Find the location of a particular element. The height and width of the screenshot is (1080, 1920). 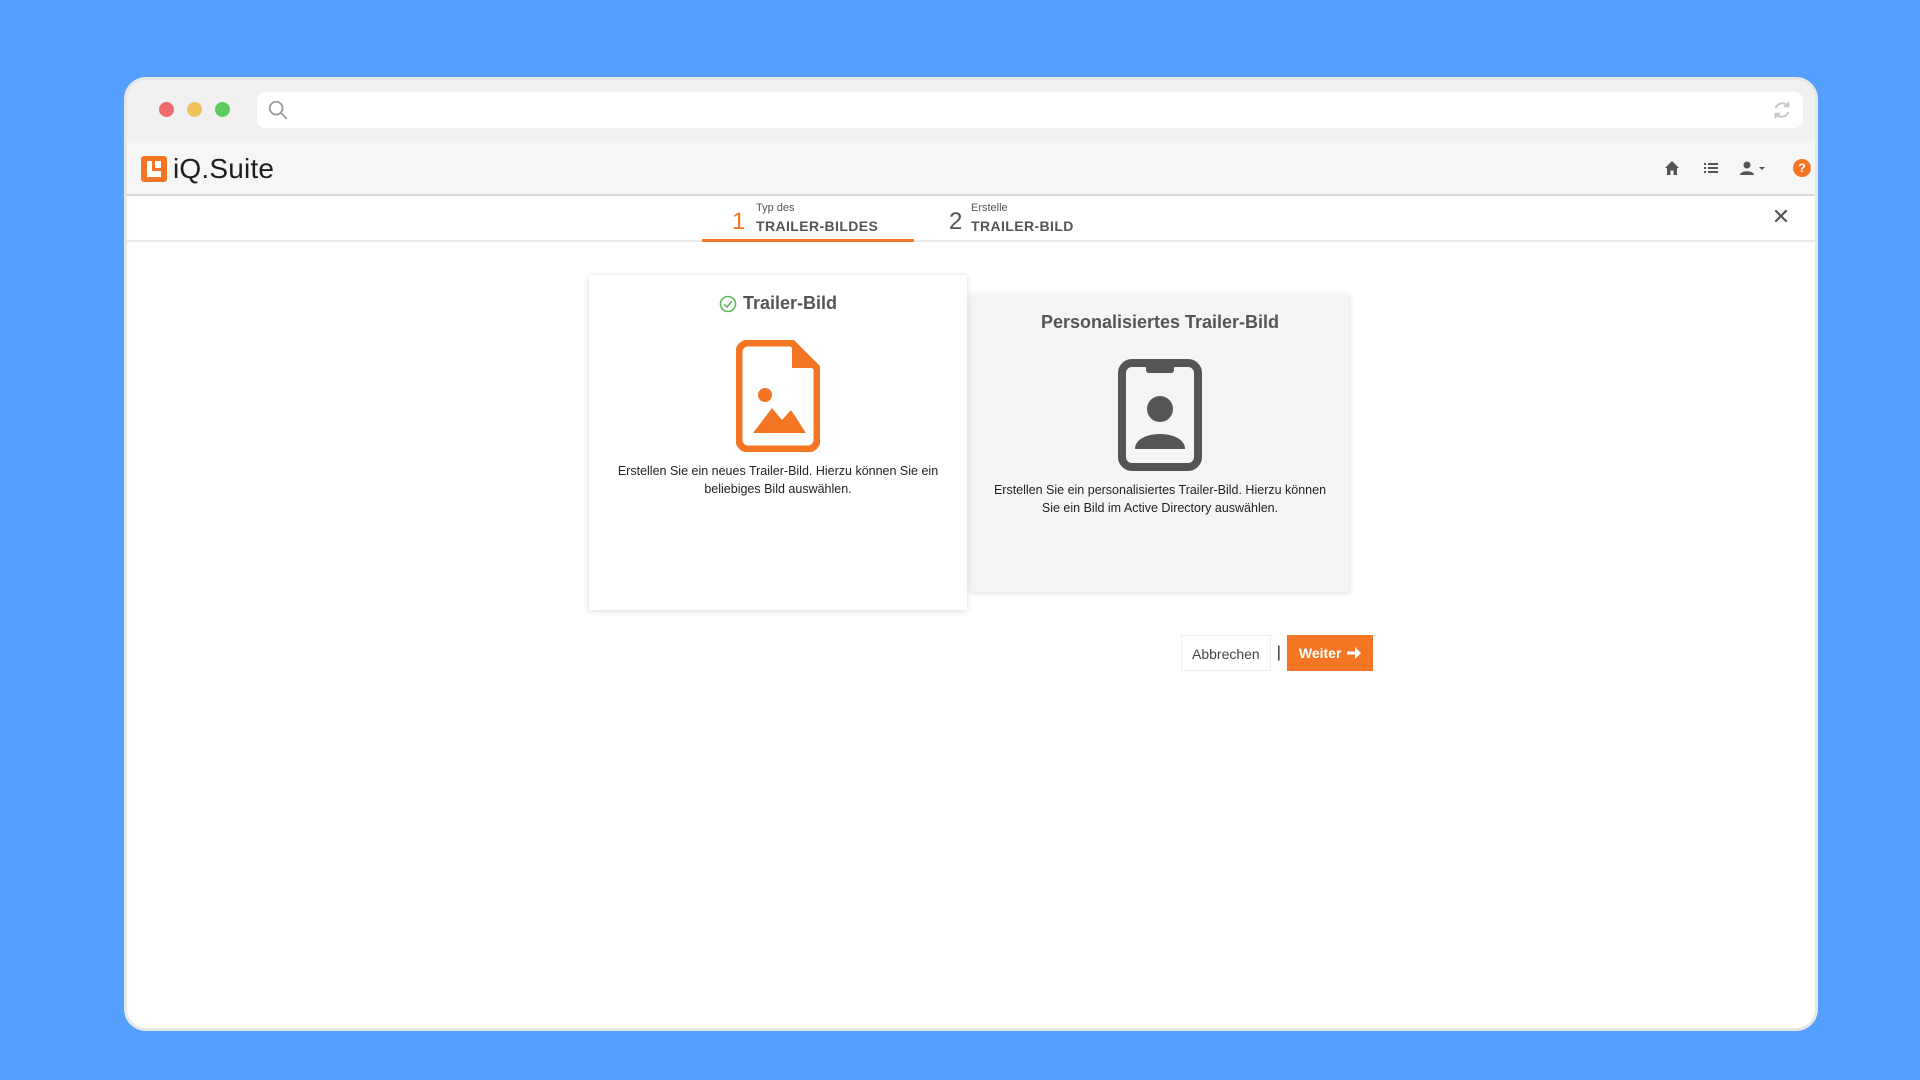

user-menu-icon is located at coordinates (1754, 168).